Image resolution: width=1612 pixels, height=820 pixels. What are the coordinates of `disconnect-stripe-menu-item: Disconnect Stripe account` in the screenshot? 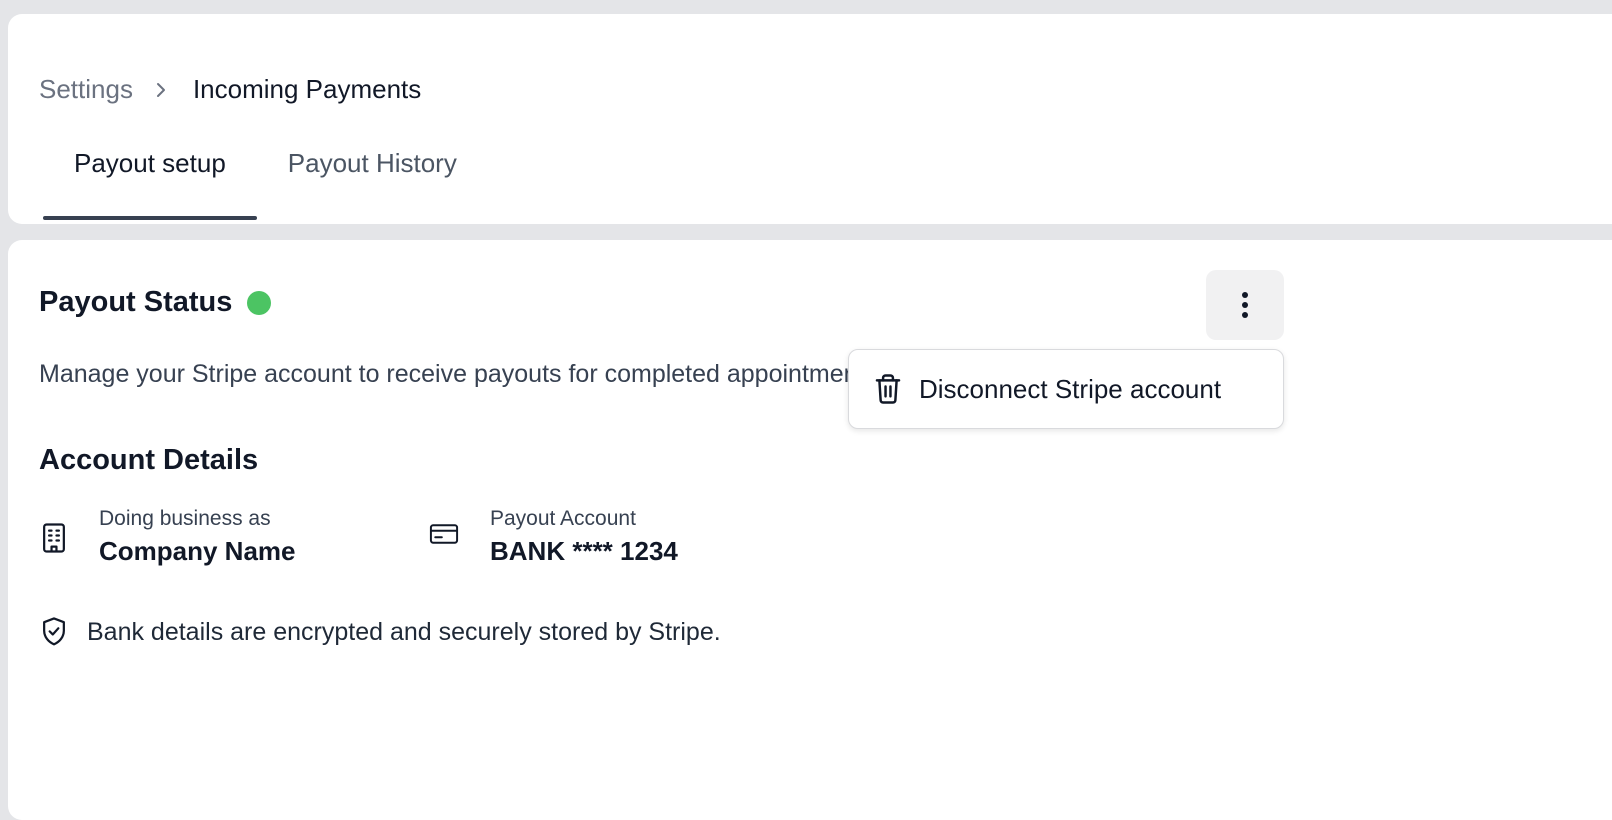 It's located at (1047, 389).